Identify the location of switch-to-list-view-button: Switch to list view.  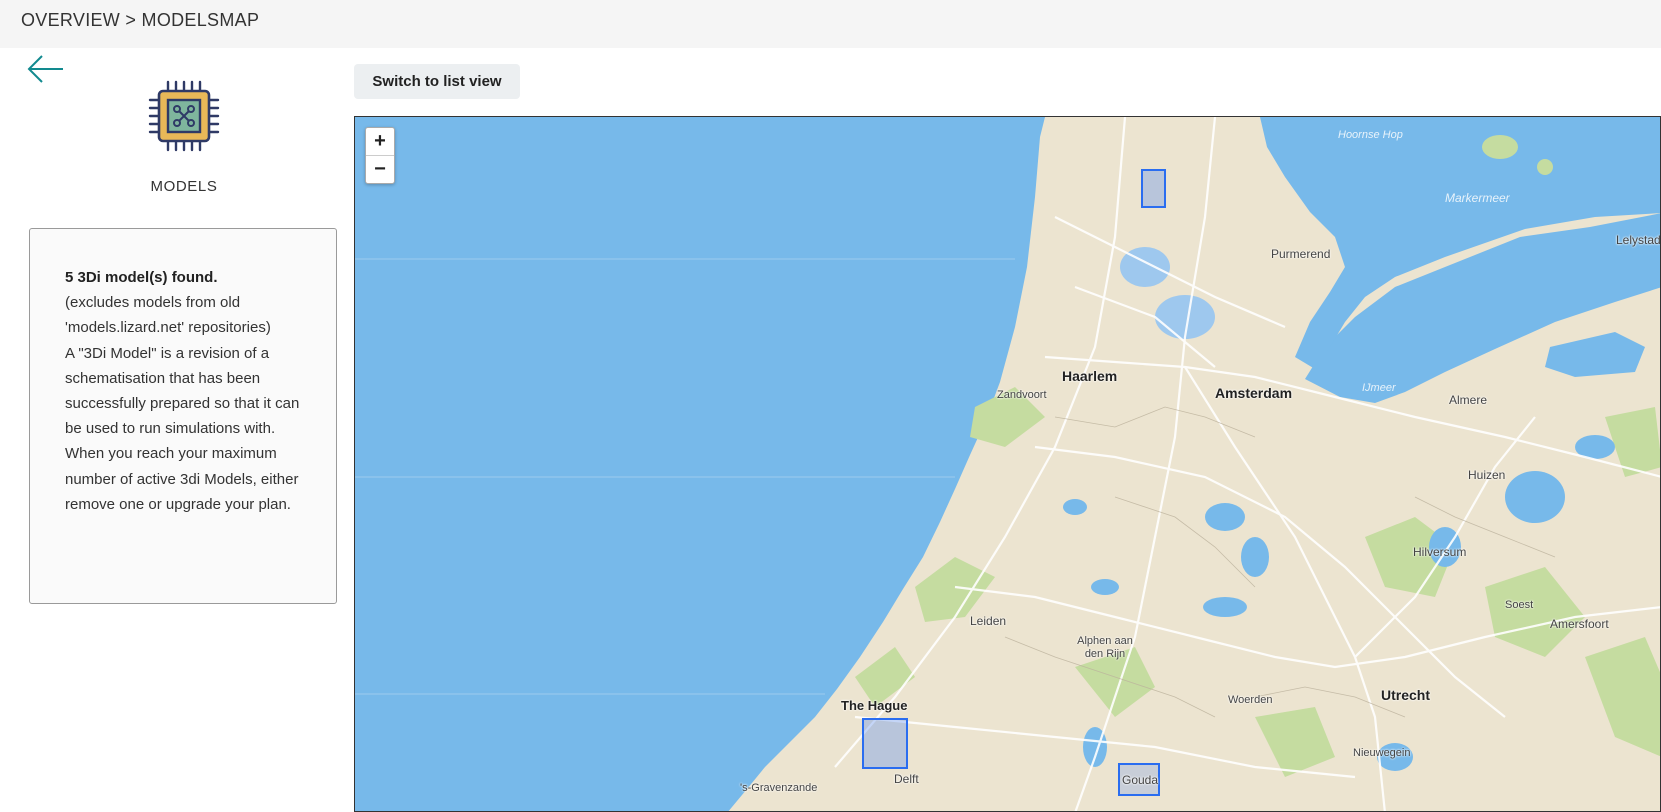
(437, 81).